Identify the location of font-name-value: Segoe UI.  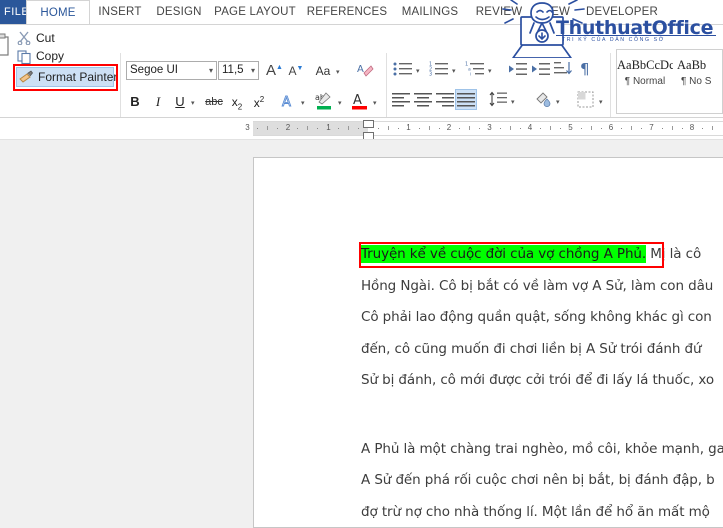
(154, 70).